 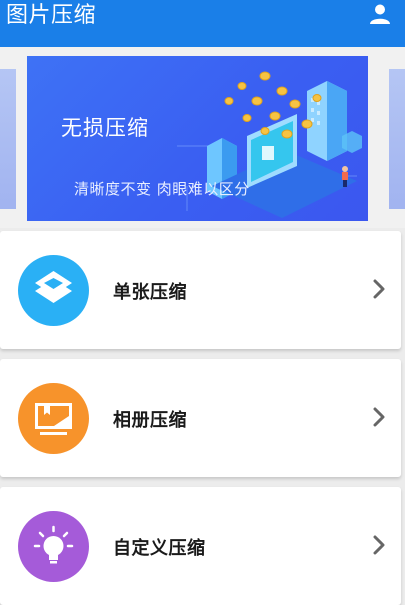 What do you see at coordinates (53, 418) in the screenshot?
I see `picture-monitor-icon` at bounding box center [53, 418].